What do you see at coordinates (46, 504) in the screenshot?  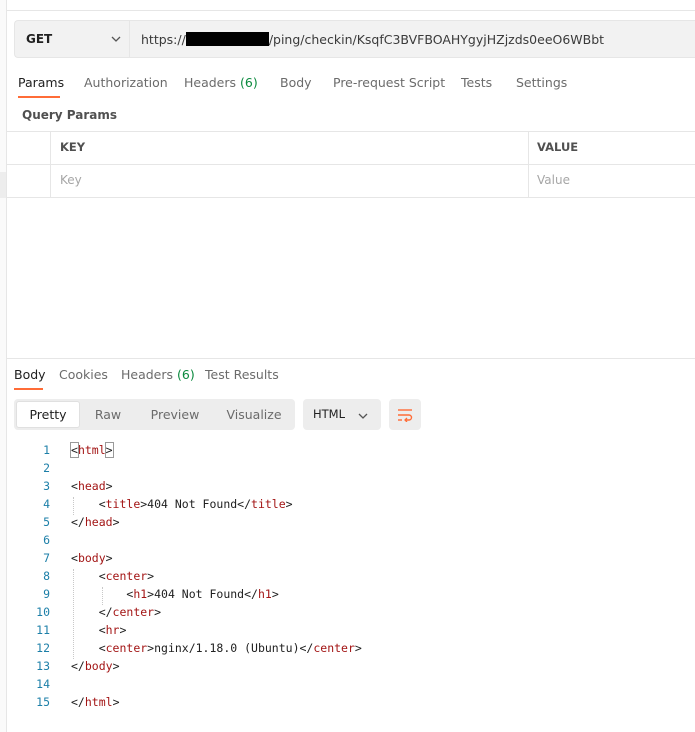 I see `line-number: 4` at bounding box center [46, 504].